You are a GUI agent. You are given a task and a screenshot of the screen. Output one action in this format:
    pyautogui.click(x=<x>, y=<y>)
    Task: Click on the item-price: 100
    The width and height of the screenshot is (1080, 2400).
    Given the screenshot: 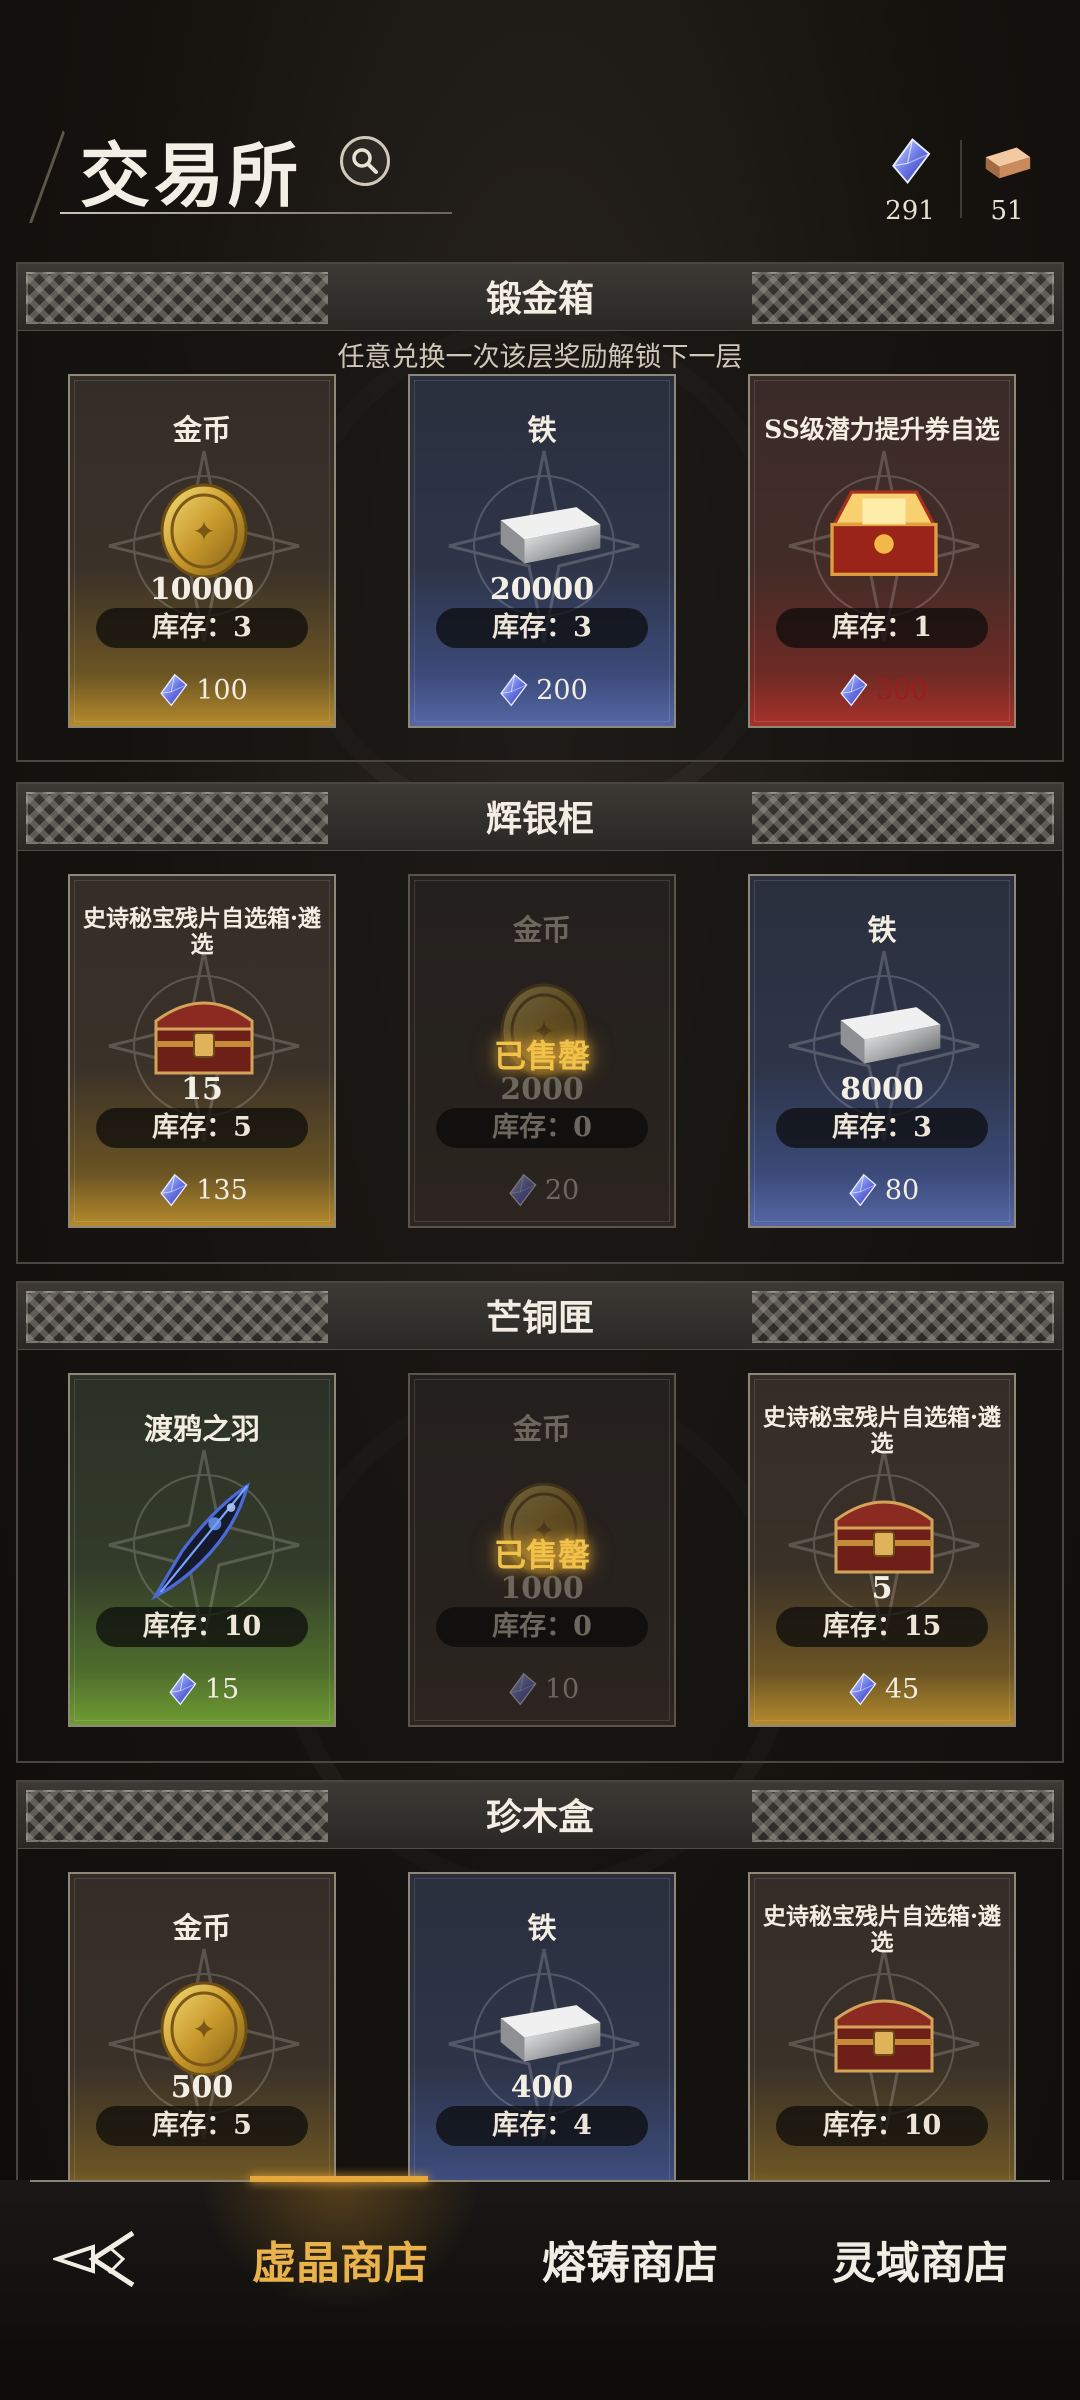 What is the action you would take?
    pyautogui.click(x=202, y=690)
    